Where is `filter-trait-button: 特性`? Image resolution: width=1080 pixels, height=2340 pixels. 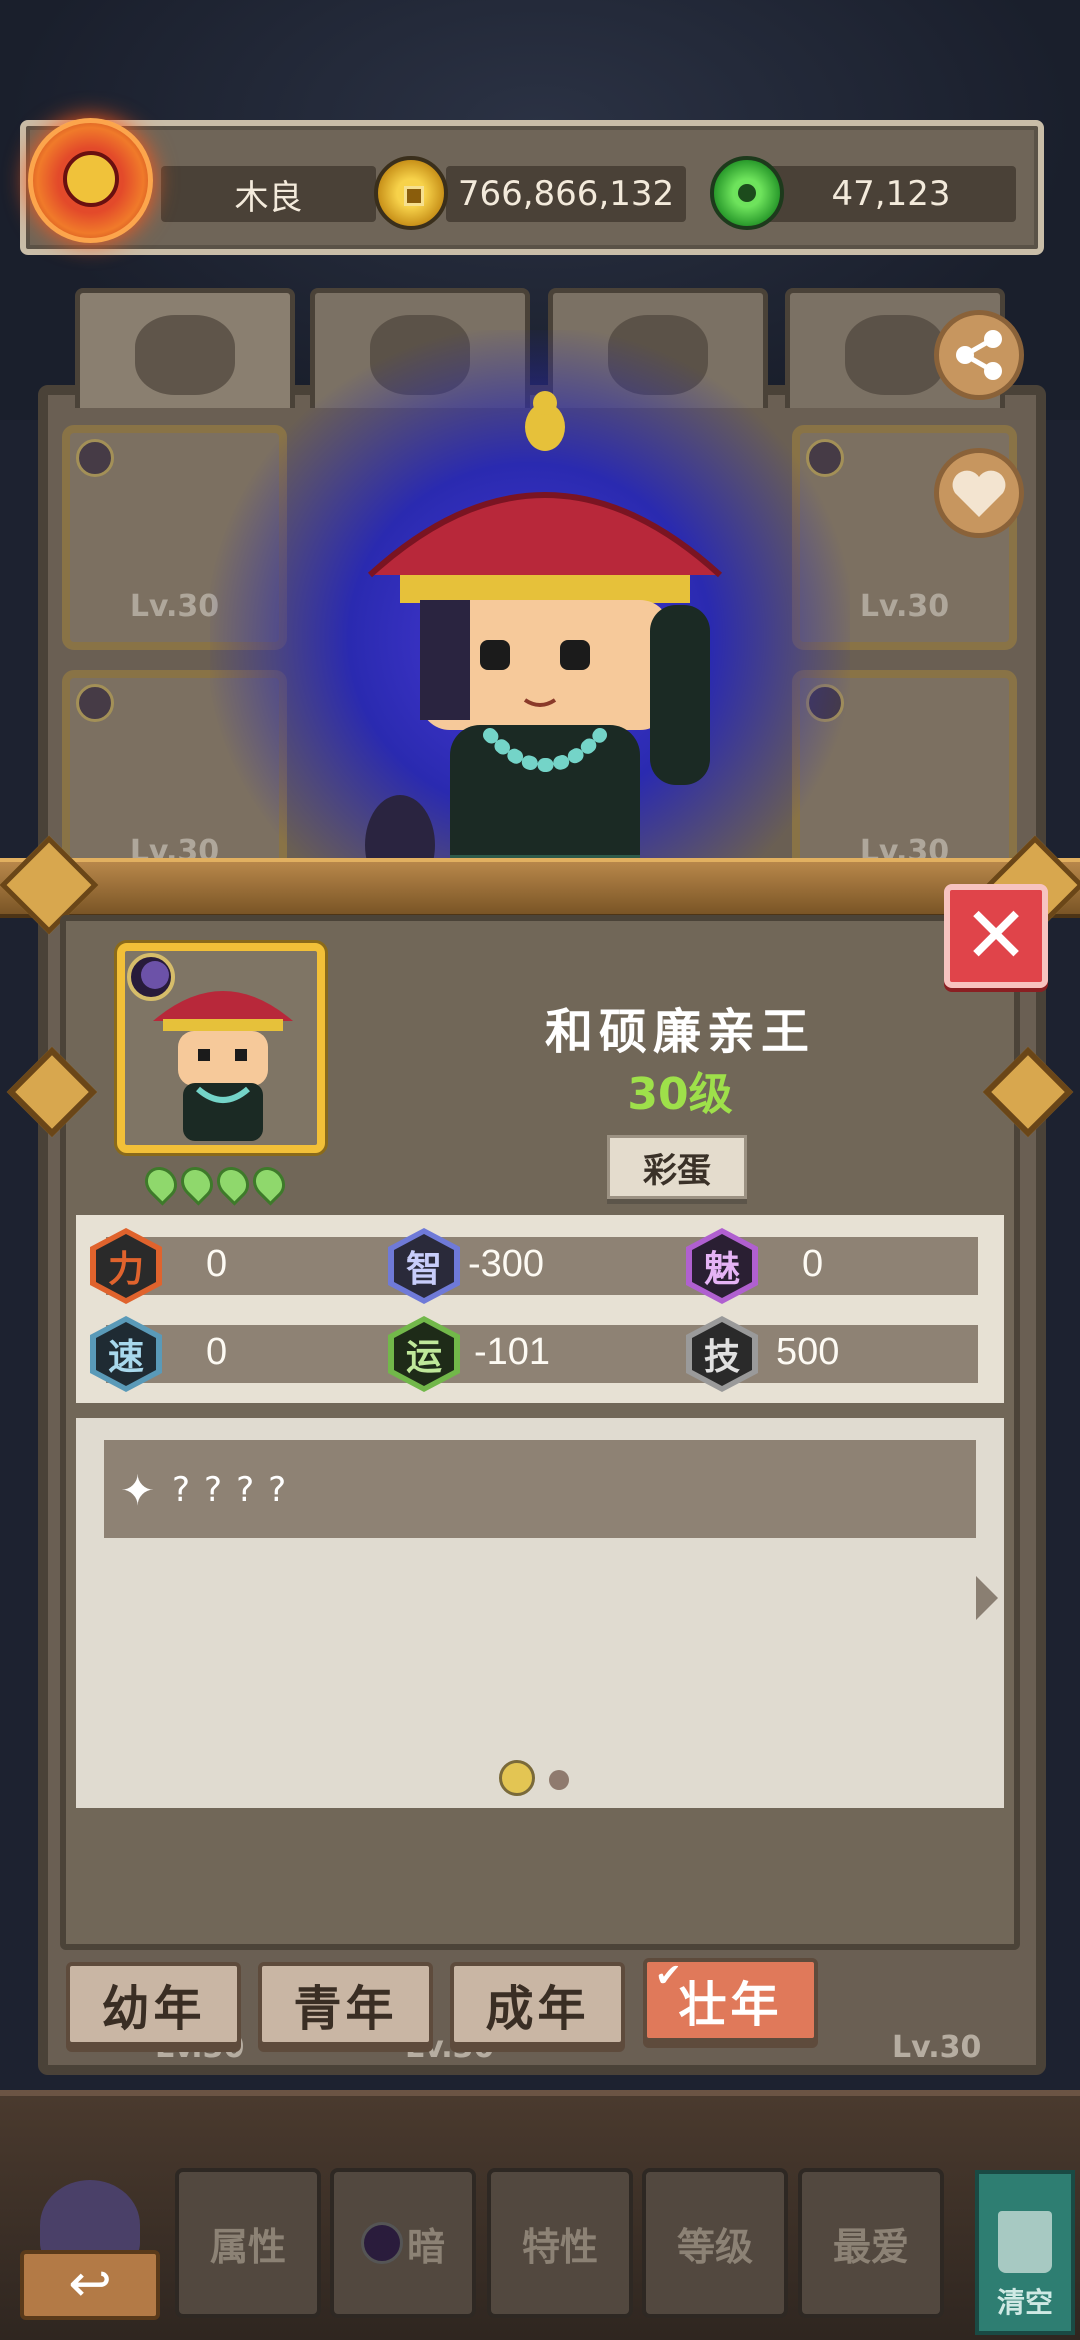
filter-trait-button: 特性 is located at coordinates (560, 2243).